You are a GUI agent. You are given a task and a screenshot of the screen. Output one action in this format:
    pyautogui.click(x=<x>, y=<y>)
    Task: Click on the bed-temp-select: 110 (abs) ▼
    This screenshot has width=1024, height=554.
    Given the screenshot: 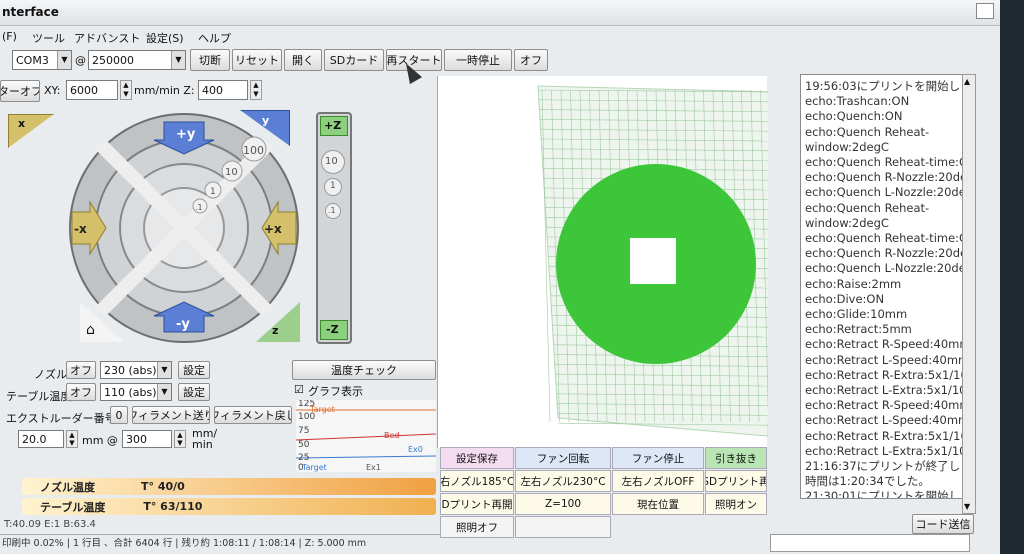 What is the action you would take?
    pyautogui.click(x=136, y=392)
    